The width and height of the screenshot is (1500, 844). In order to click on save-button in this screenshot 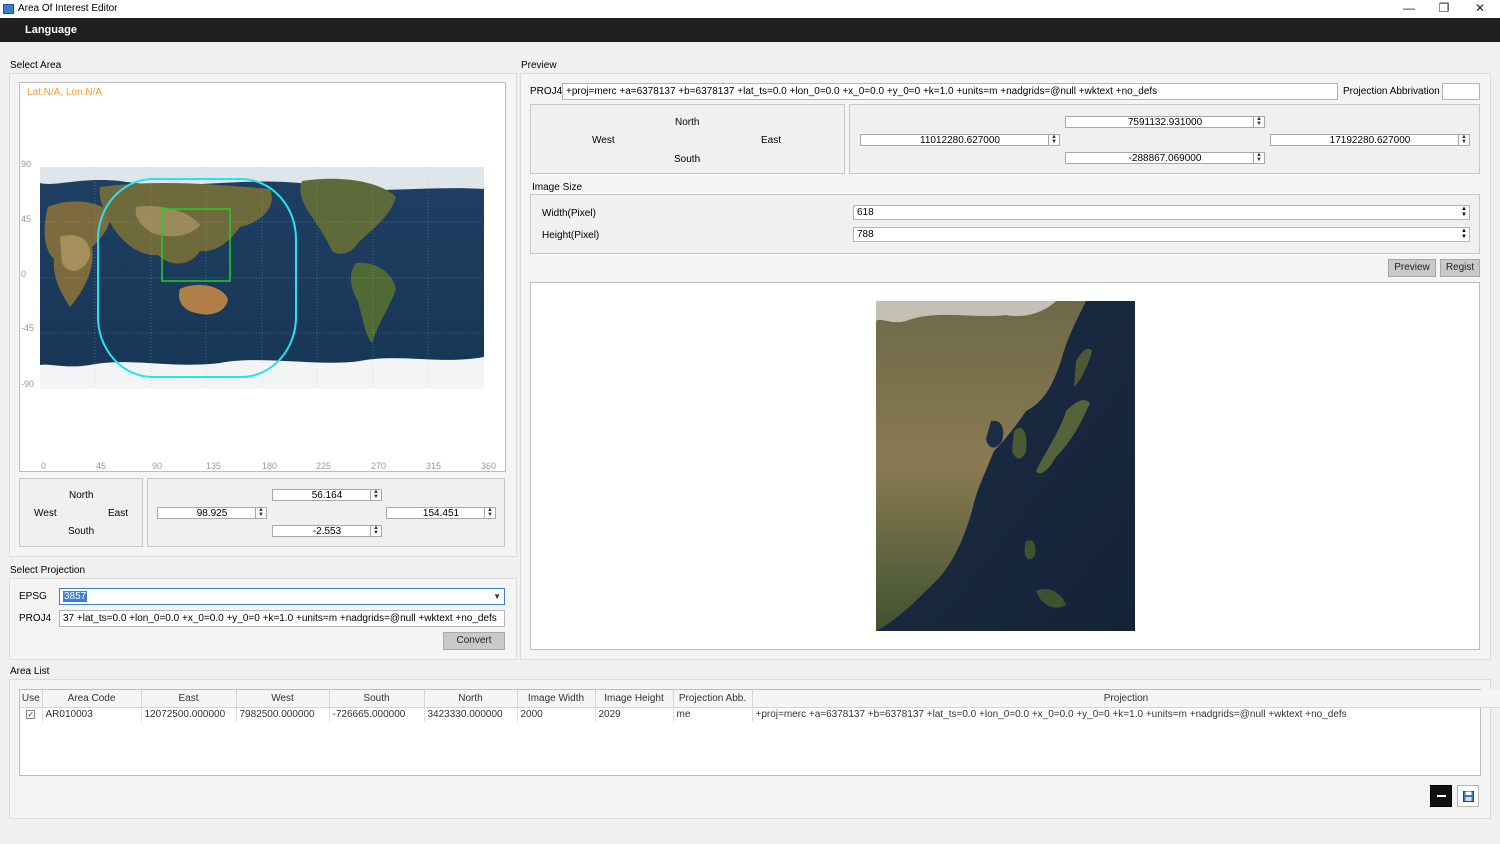, I will do `click(1468, 796)`.